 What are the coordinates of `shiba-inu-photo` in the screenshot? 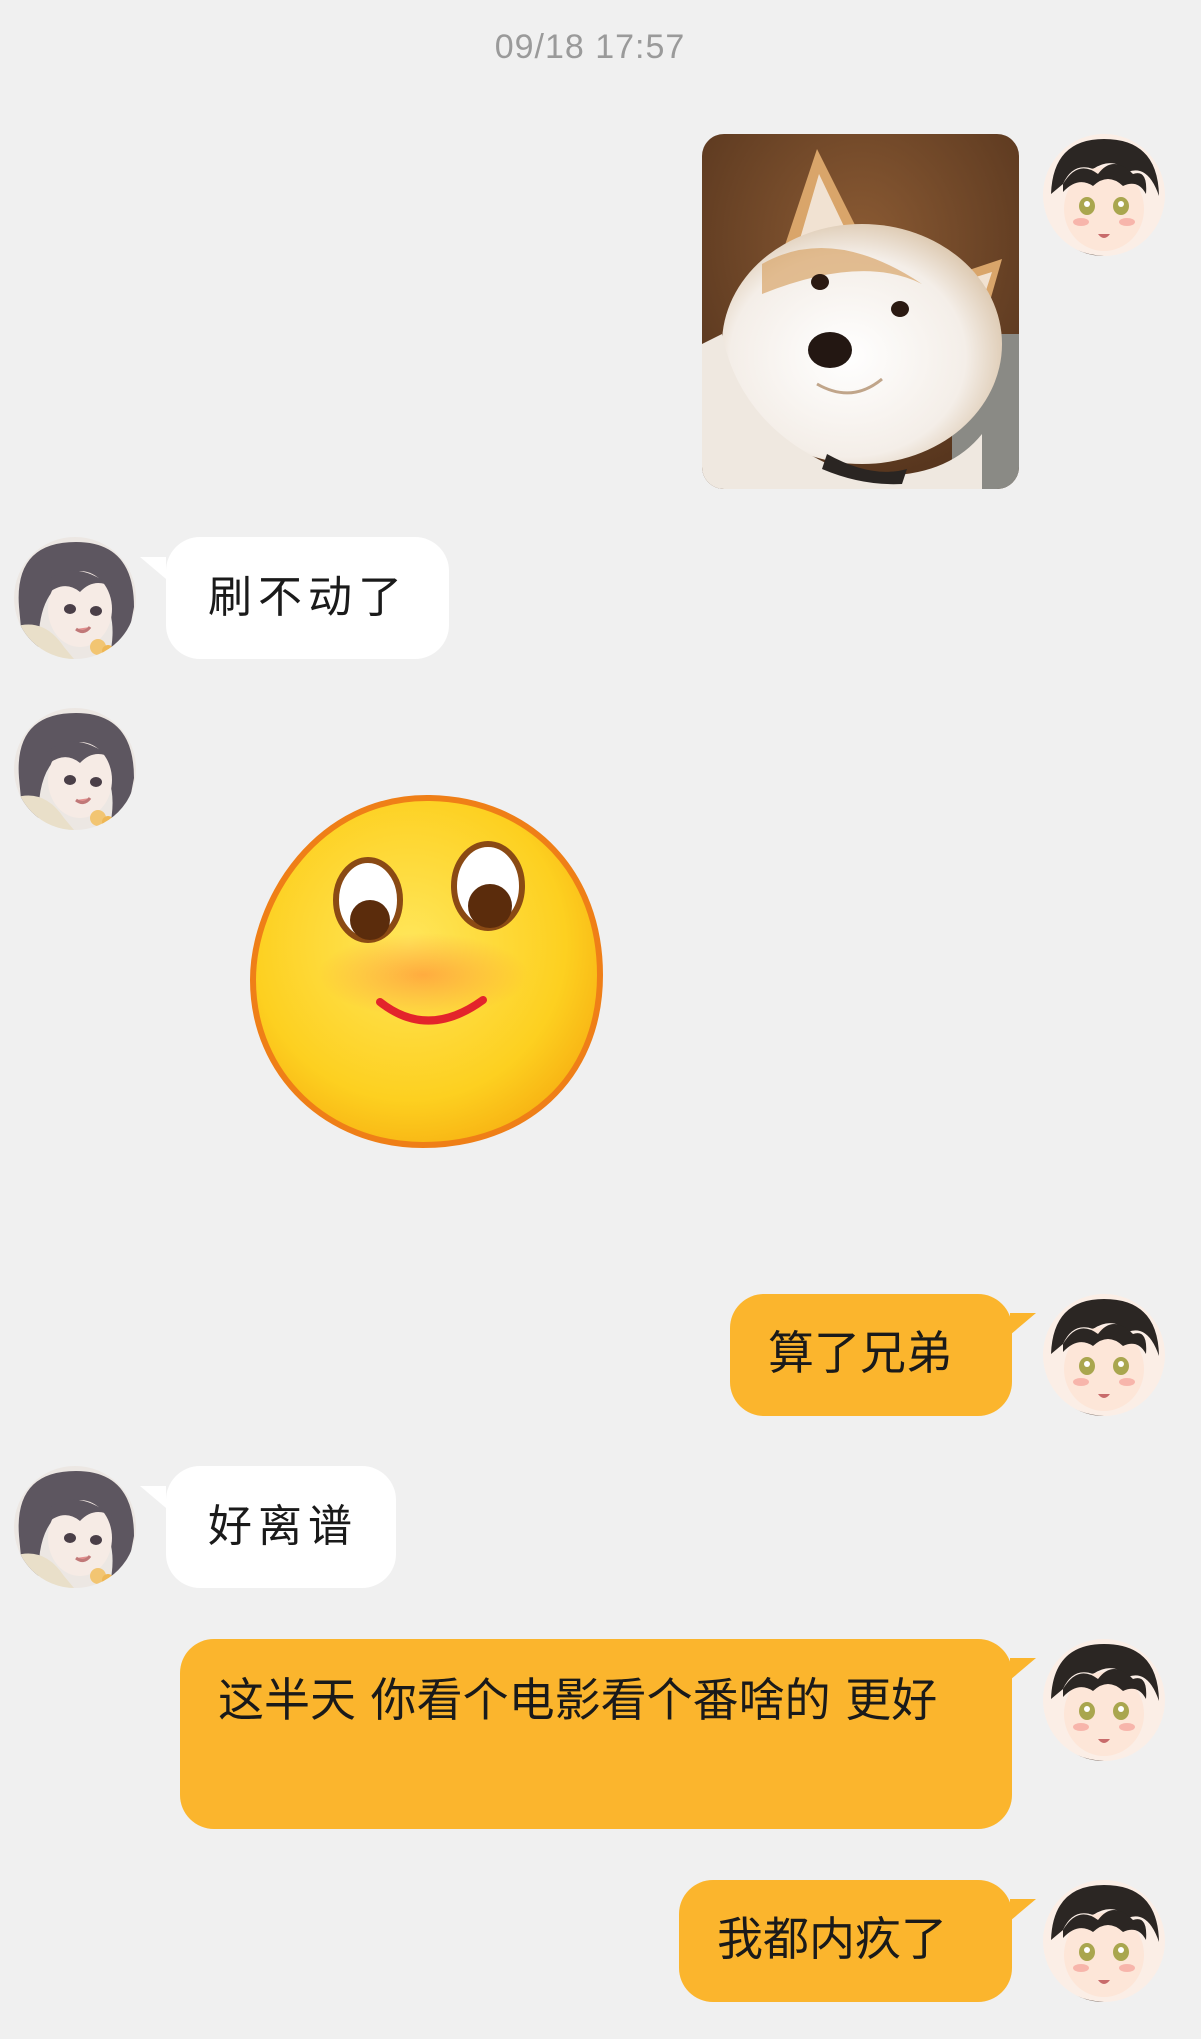 It's located at (860, 311).